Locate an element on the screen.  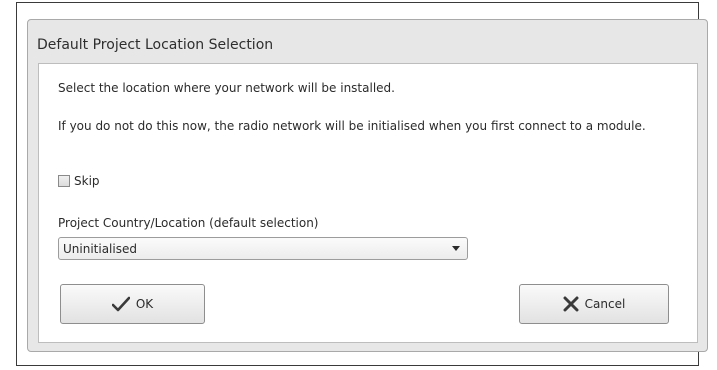
check-icon is located at coordinates (120, 304).